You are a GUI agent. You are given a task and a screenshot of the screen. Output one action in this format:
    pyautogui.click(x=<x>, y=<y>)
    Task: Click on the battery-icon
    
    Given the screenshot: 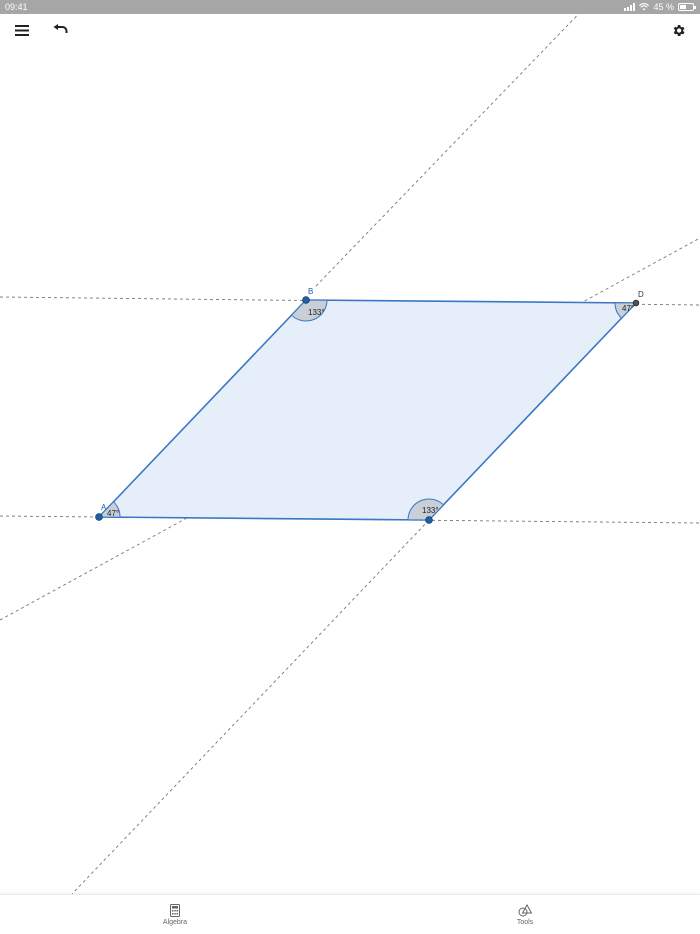 What is the action you would take?
    pyautogui.click(x=687, y=7)
    